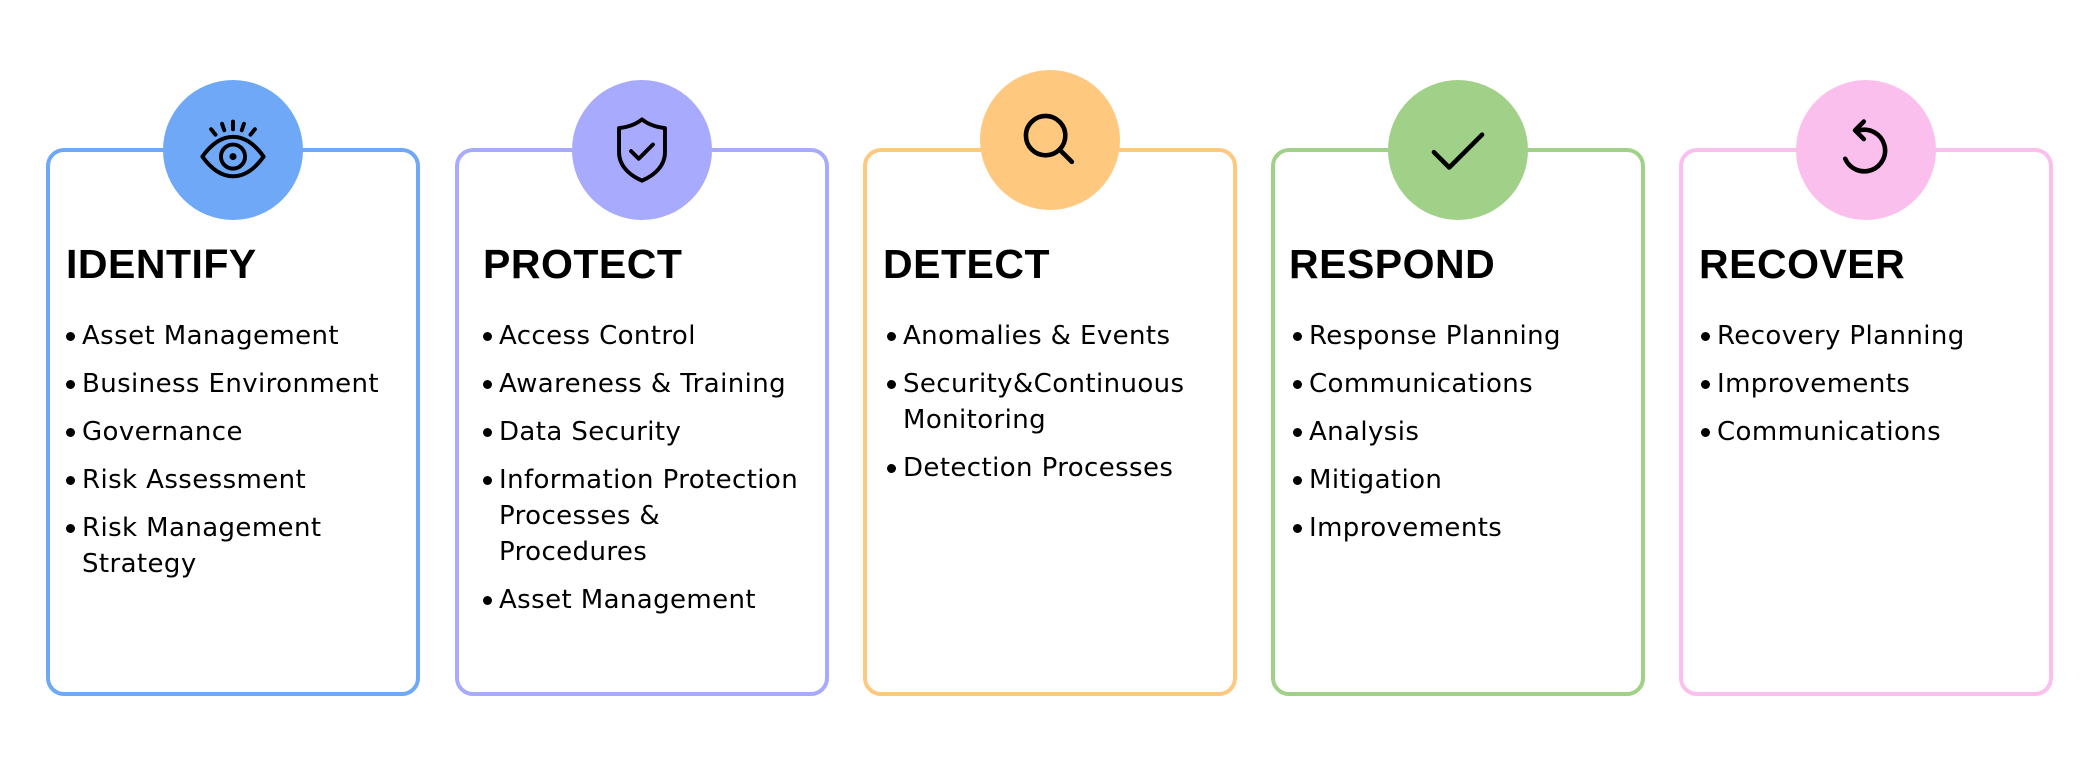 The height and width of the screenshot is (766, 2100). Describe the element at coordinates (161, 264) in the screenshot. I see `identify-title: IDENTIFY` at that location.